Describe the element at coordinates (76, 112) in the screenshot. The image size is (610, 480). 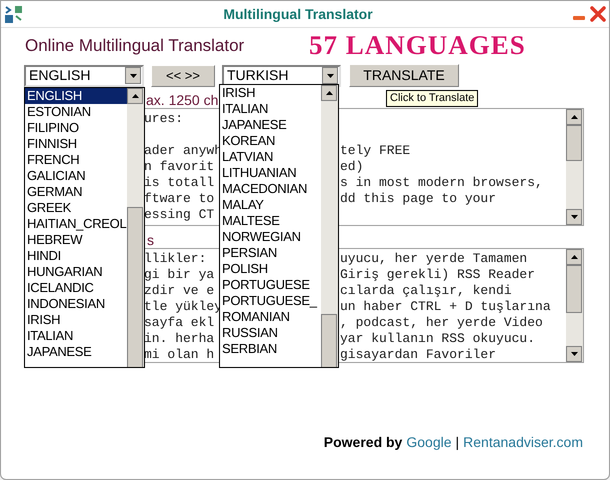
I see `language-option: ESTONIAN` at that location.